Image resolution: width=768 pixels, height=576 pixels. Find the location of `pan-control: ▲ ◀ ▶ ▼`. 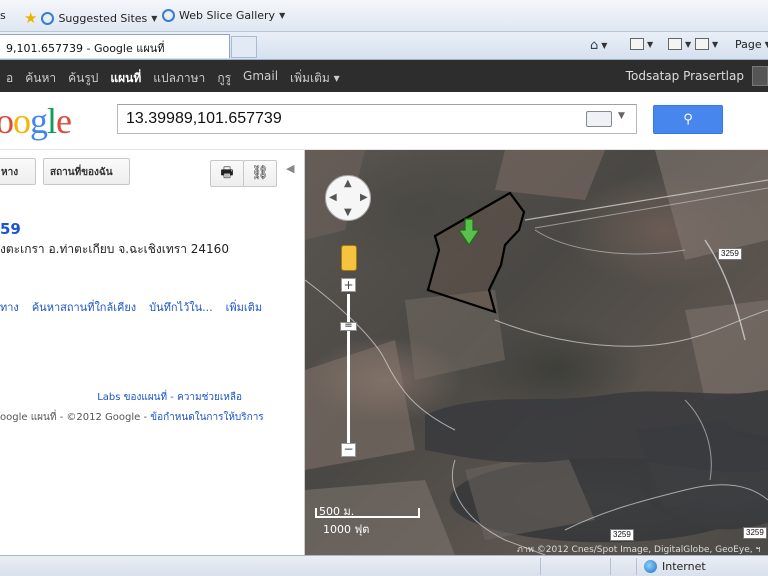

pan-control: ▲ ◀ ▶ ▼ is located at coordinates (348, 198).